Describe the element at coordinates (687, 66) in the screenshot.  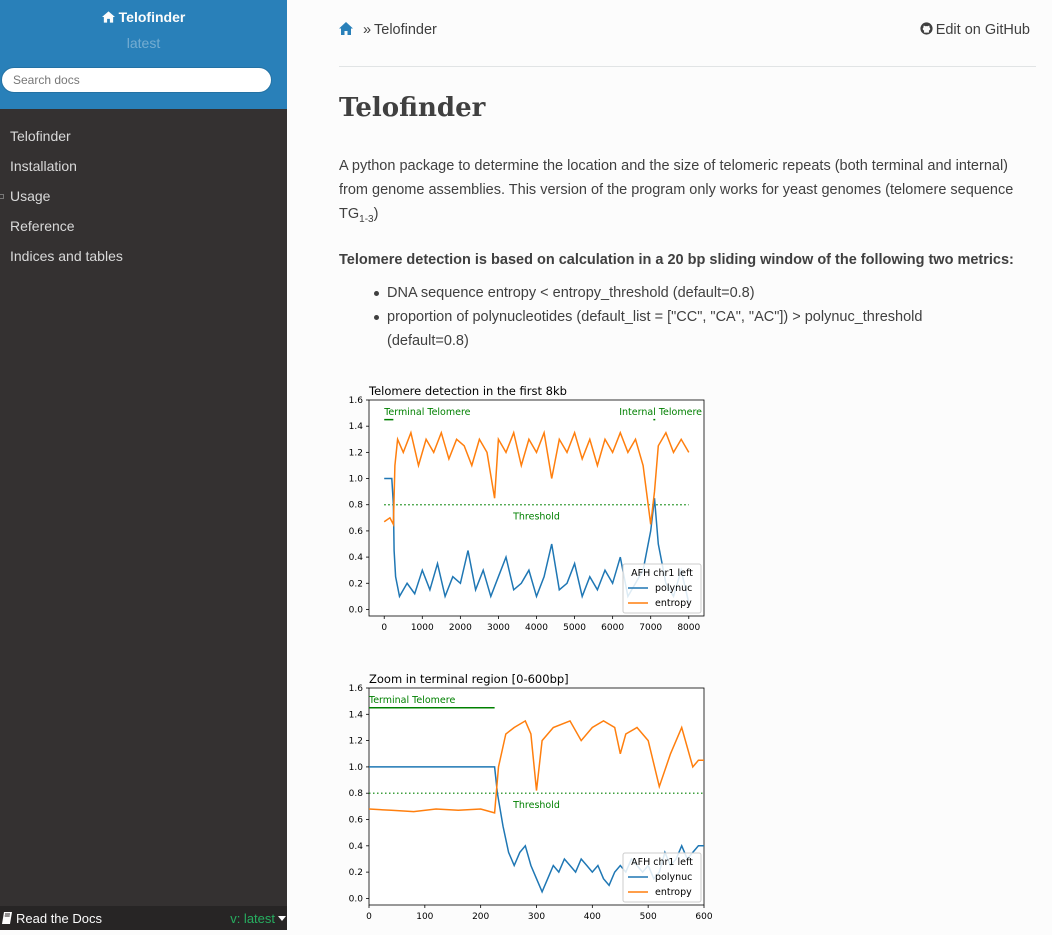
I see `header-divider` at that location.